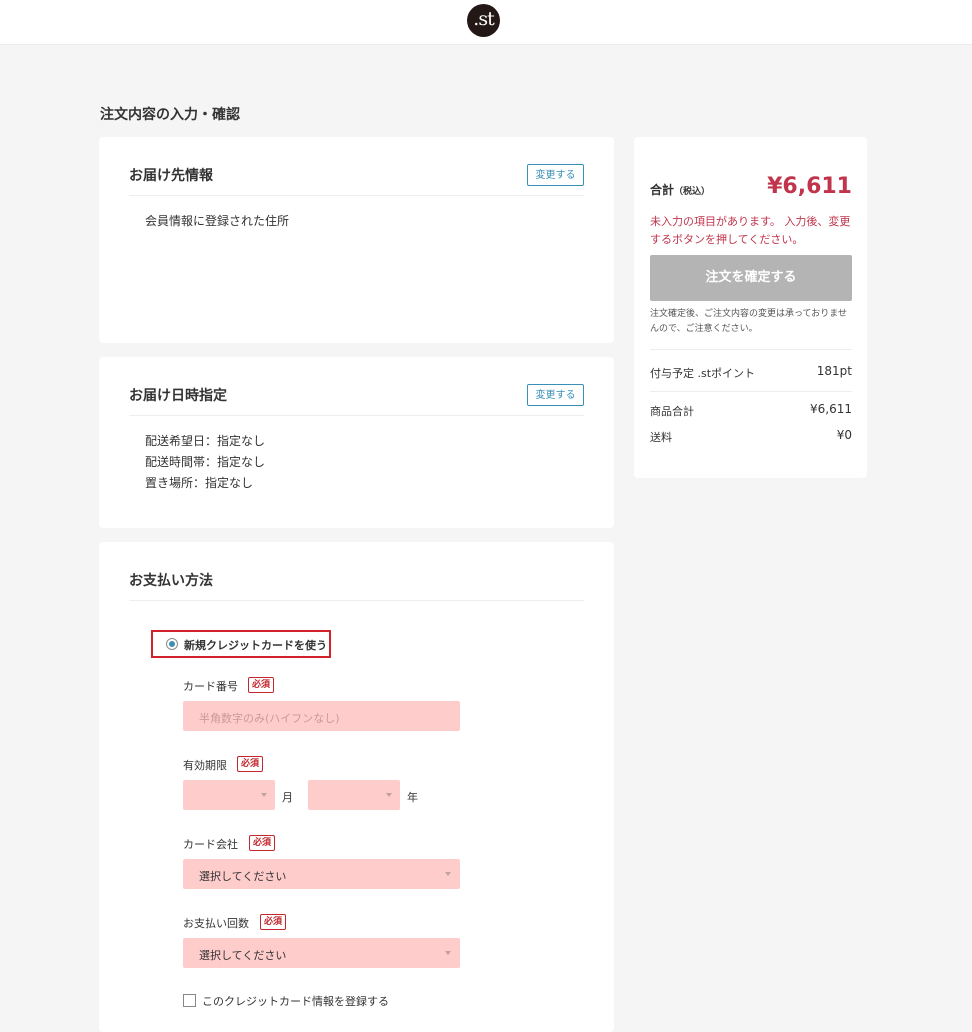 The image size is (972, 1032). I want to click on confirm-note: 注文確定後、ご注文内容の変更は承っておりませんので、ご注意ください。, so click(749, 321).